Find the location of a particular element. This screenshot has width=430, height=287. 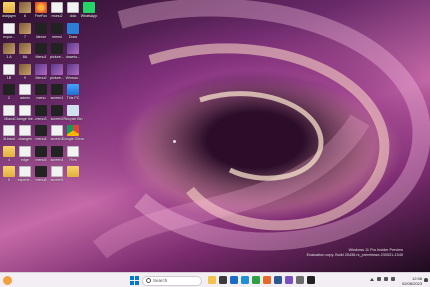

desktop-icon-label: WhatsApp is located at coordinates (89, 16).